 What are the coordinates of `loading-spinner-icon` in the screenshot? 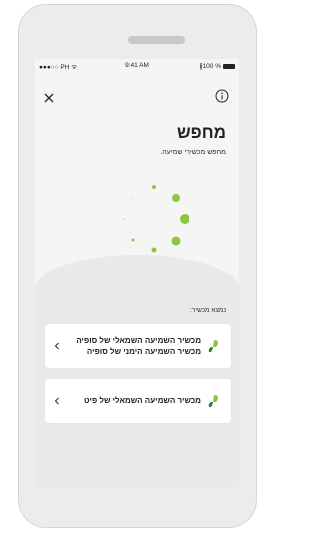 It's located at (156, 219).